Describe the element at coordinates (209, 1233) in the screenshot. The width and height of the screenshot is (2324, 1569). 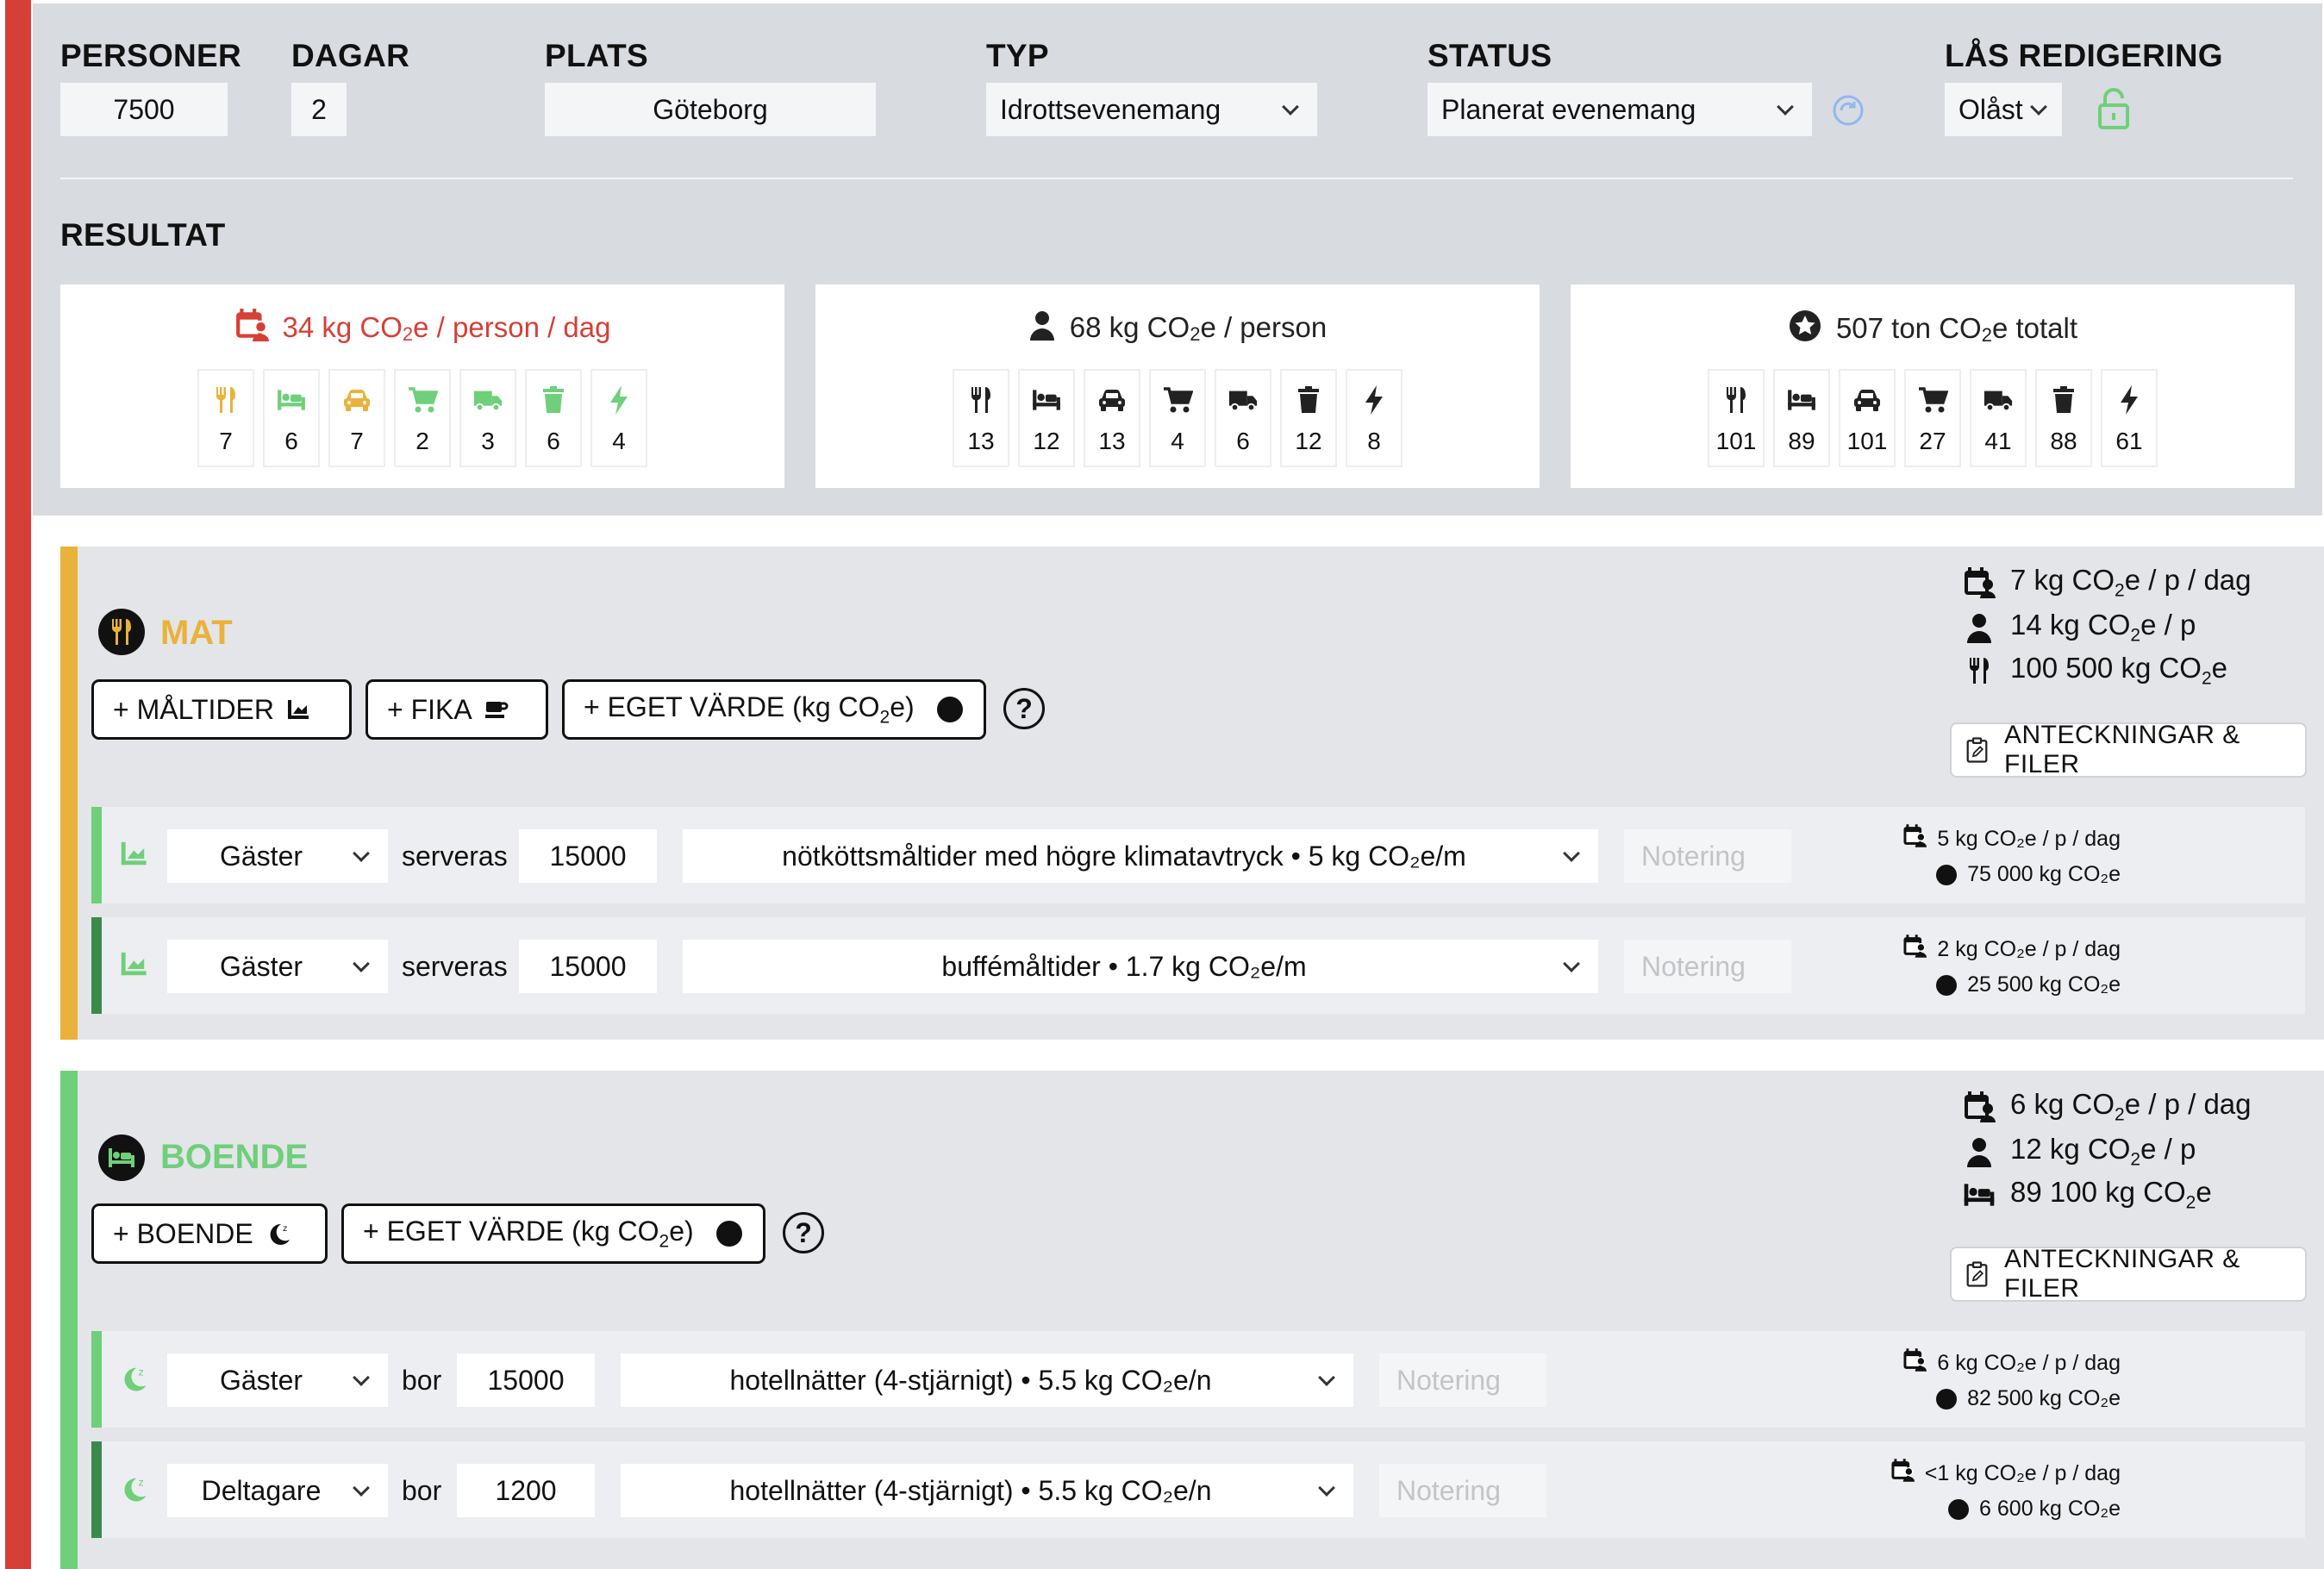
I see `add-boende-button: + BOENDE z` at that location.